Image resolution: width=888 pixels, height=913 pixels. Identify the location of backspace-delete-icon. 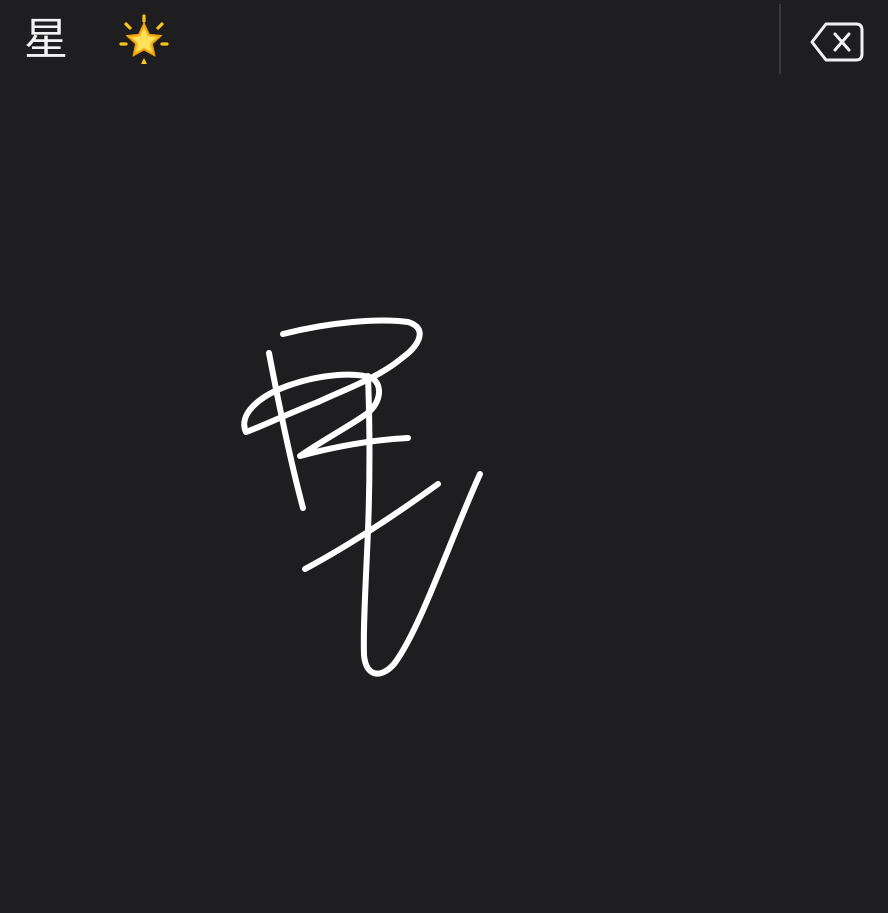
(837, 42).